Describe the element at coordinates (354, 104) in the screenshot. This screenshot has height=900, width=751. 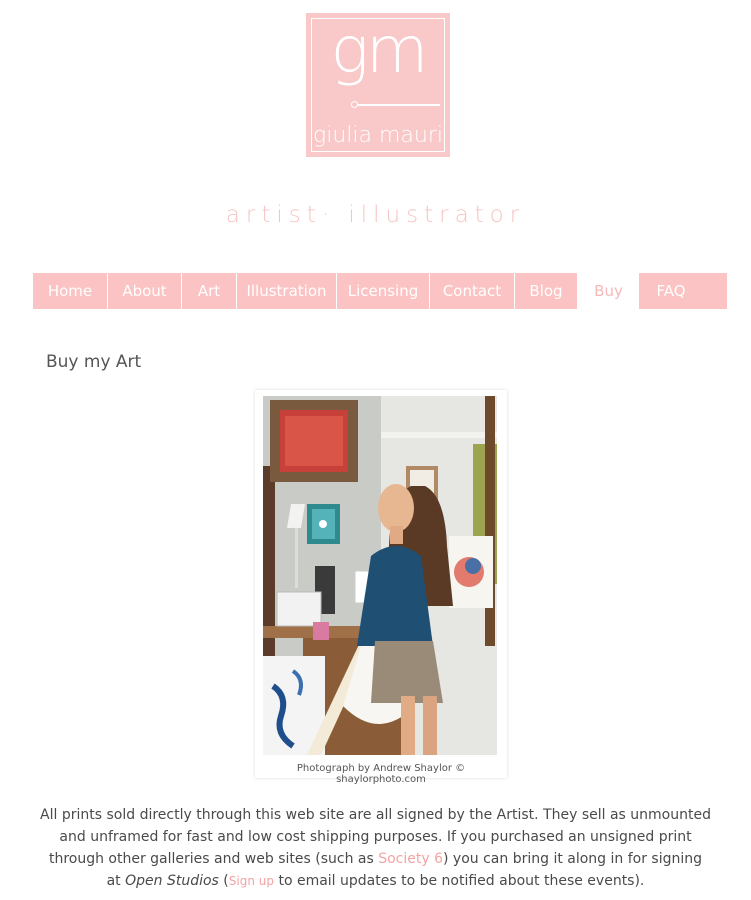
I see `logo-dot` at that location.